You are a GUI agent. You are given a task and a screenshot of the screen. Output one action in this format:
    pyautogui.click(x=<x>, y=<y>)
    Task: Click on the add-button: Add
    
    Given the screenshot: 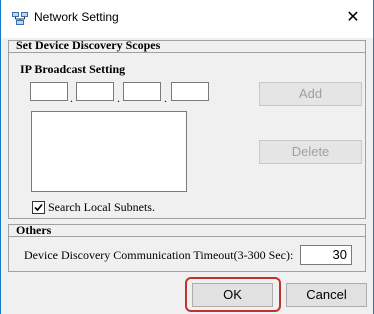 What is the action you would take?
    pyautogui.click(x=310, y=94)
    